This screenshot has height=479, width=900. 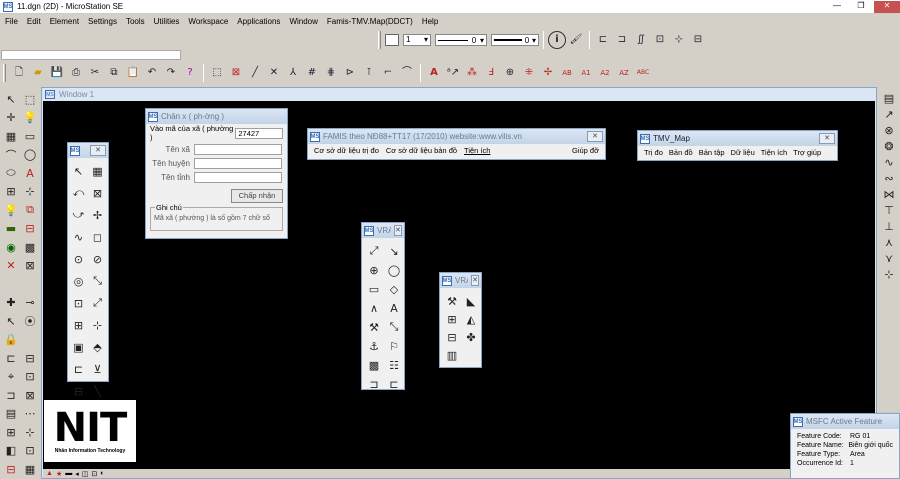 I want to click on view-control-e-icon: ◫, so click(x=85, y=474).